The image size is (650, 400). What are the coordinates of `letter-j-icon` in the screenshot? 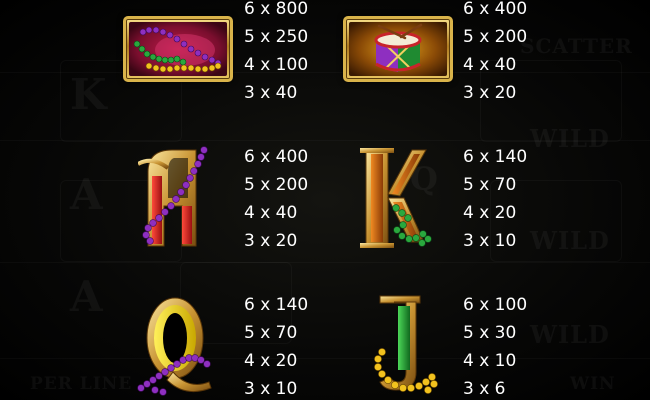 It's located at (404, 345).